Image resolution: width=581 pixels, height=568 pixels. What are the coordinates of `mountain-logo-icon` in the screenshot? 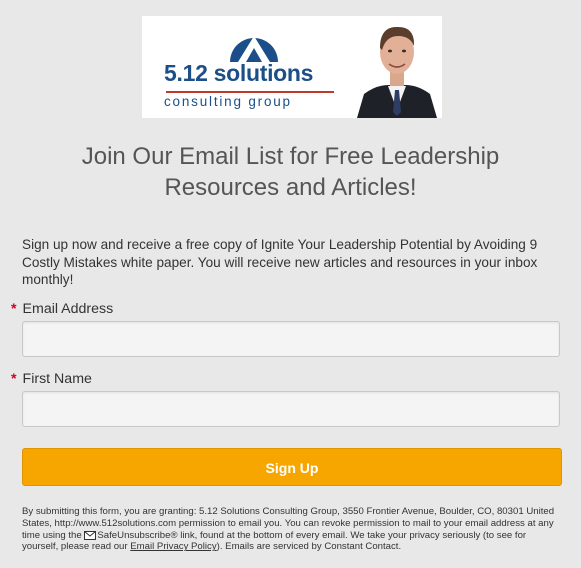 It's located at (254, 49).